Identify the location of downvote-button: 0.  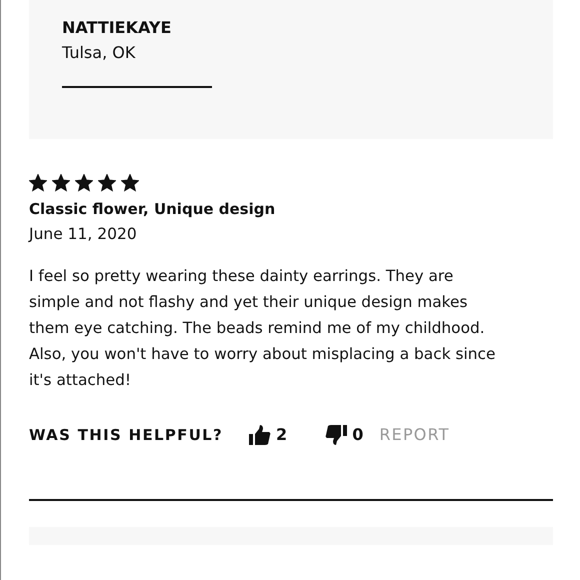
(344, 435).